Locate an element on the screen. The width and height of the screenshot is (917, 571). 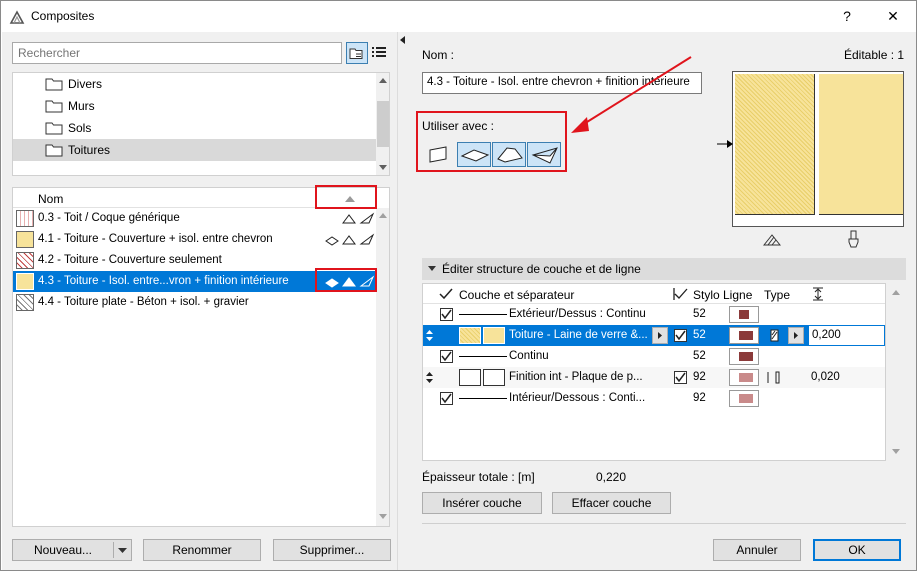
folder-list-scrollbar is located at coordinates (382, 124).